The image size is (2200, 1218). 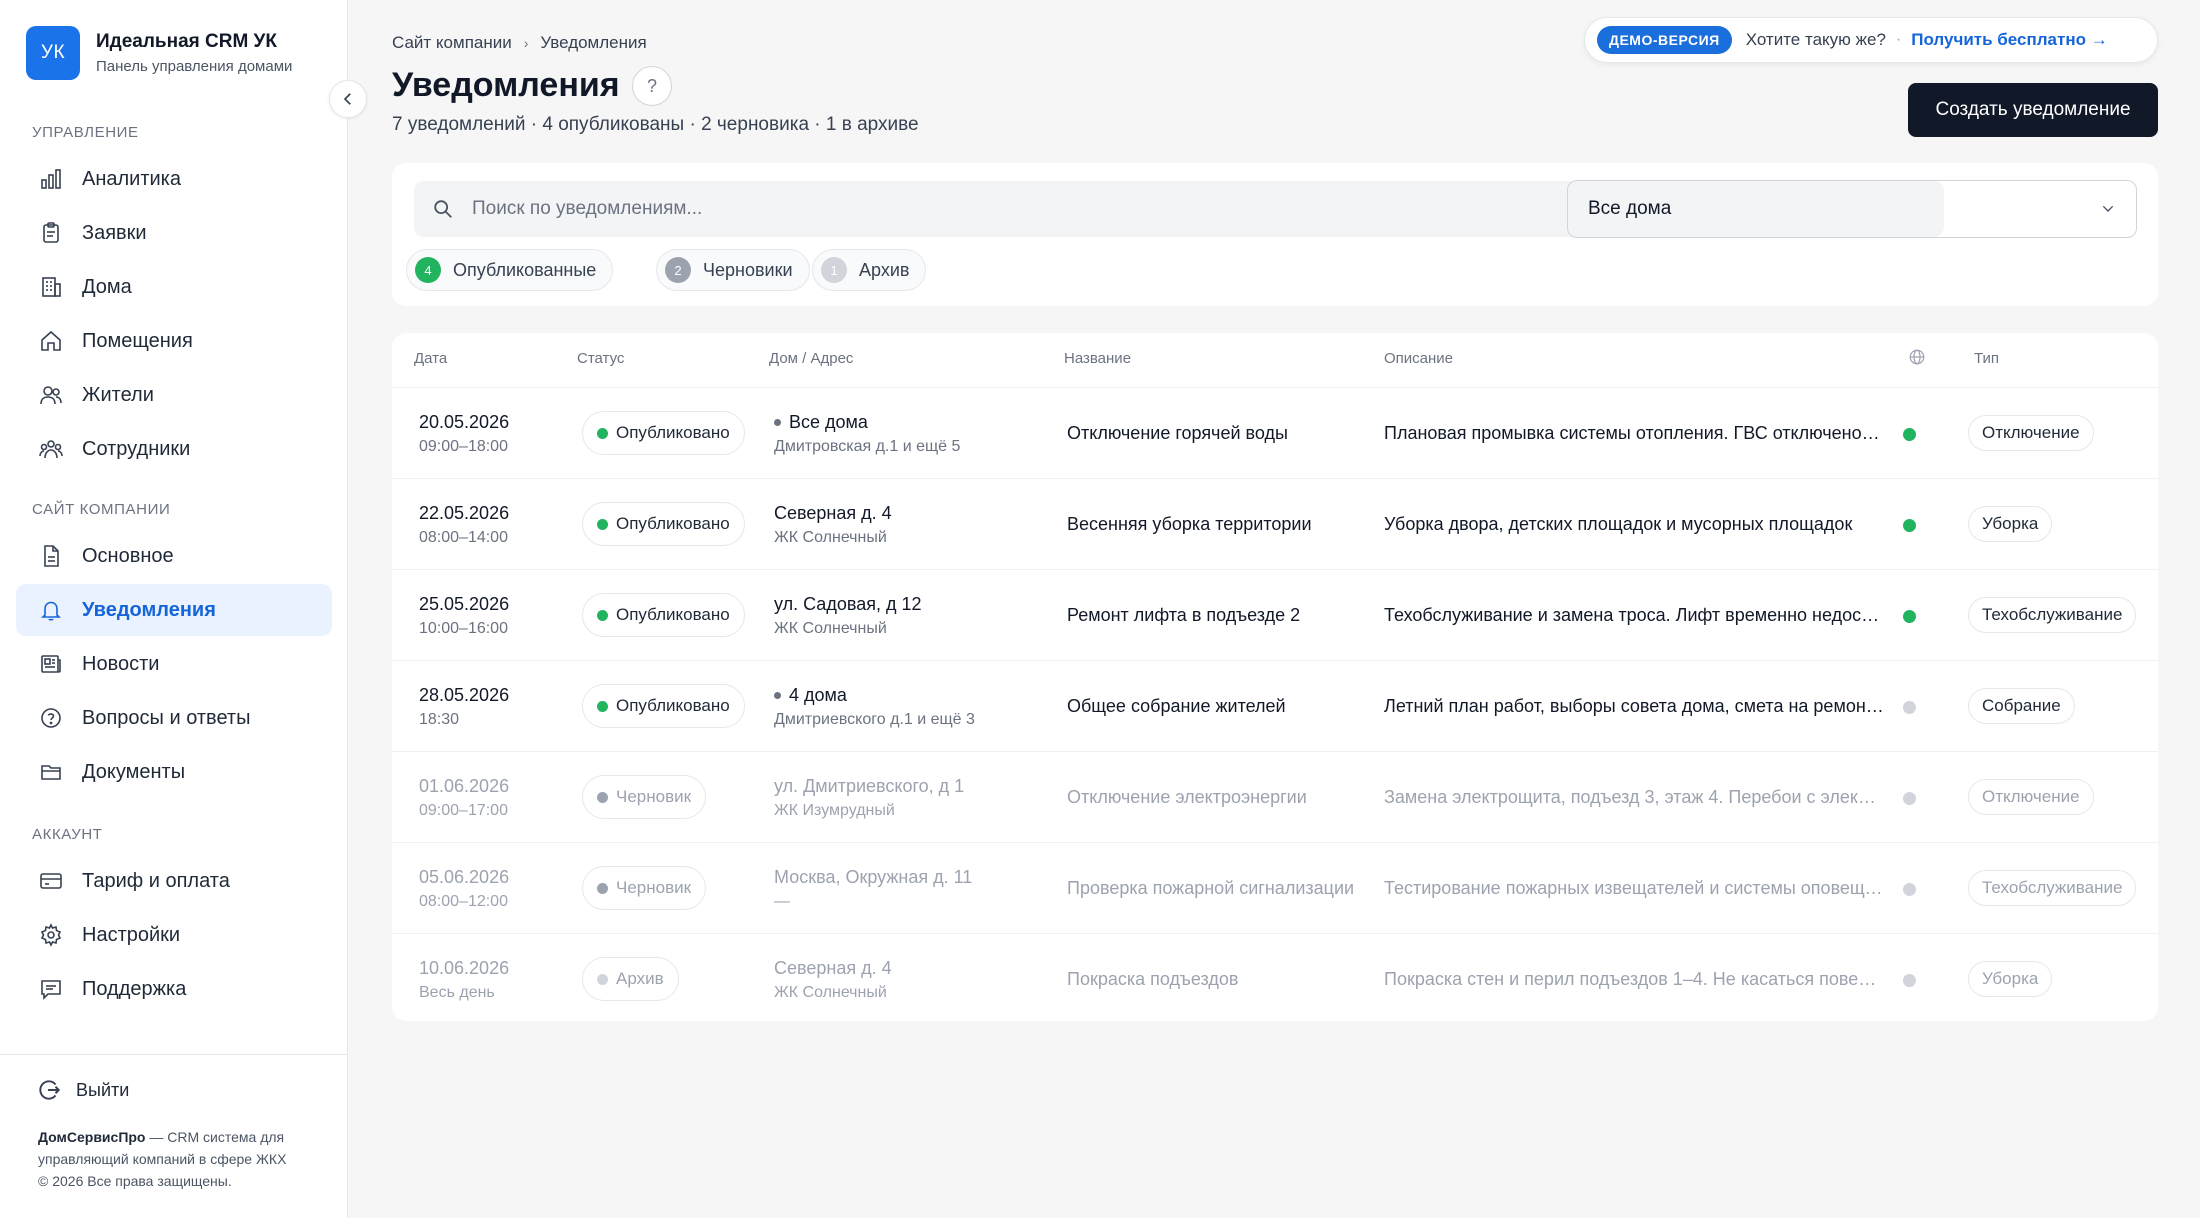 I want to click on breadcrumb-current: Уведомления, so click(x=593, y=42).